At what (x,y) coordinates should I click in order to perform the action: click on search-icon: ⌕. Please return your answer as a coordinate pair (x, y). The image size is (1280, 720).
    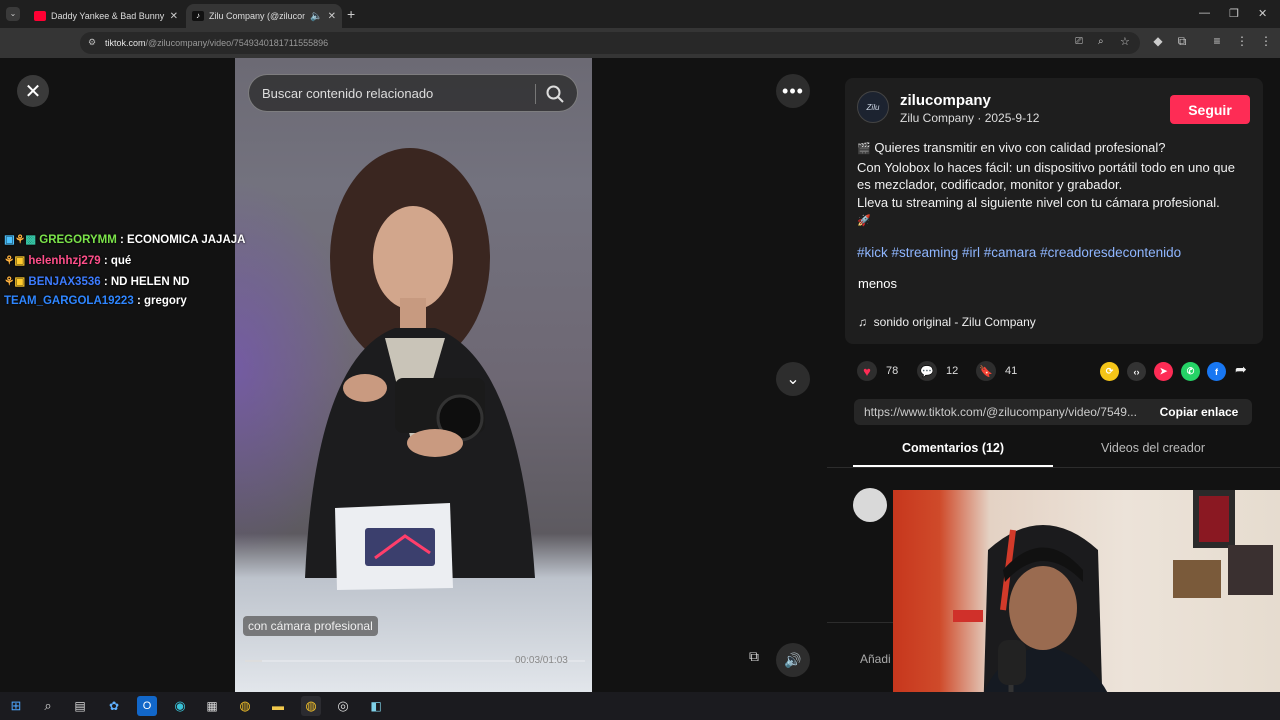
    Looking at the image, I should click on (48, 706).